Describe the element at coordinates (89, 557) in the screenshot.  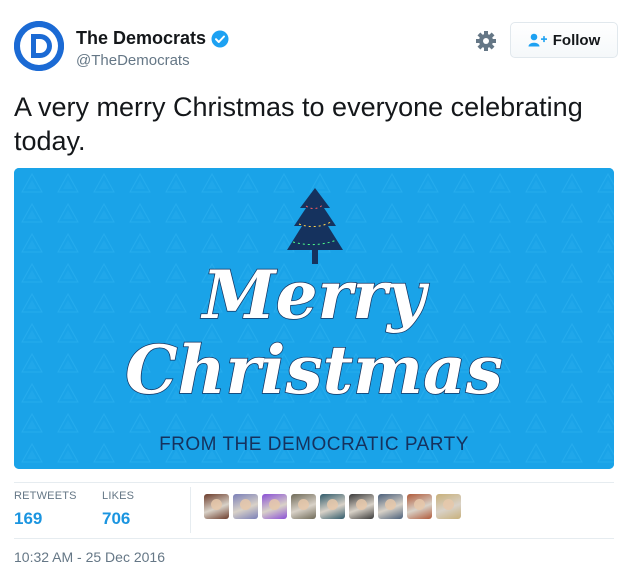
I see `tweet-timestamp: 10:32 AM - 25 Dec 2016` at that location.